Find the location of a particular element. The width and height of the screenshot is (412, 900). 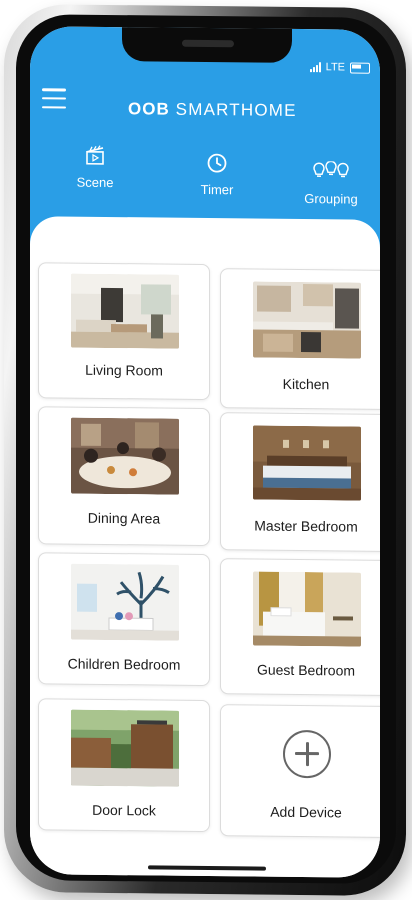

tab-grouping: Grouping is located at coordinates (331, 184).